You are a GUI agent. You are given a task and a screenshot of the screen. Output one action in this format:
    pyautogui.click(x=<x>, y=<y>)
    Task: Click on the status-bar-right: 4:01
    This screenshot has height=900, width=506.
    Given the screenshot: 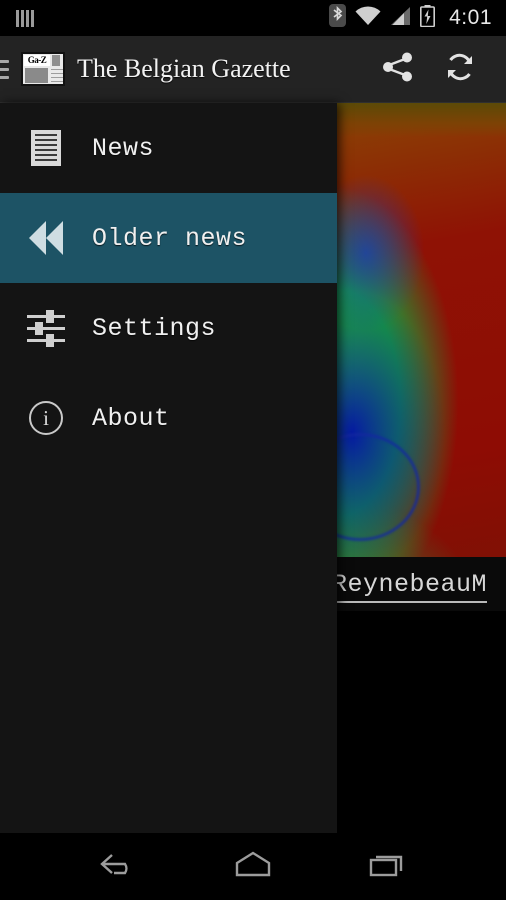 What is the action you would take?
    pyautogui.click(x=410, y=18)
    